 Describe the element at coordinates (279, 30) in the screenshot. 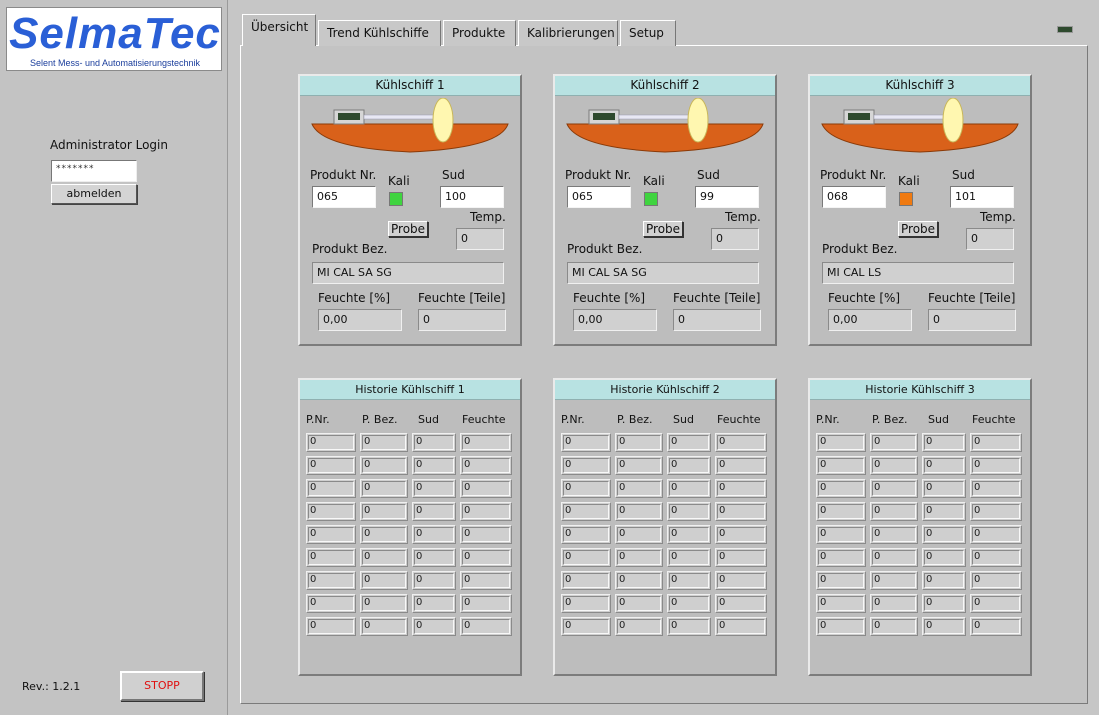

I see `tab-übersicht: Übersicht` at that location.